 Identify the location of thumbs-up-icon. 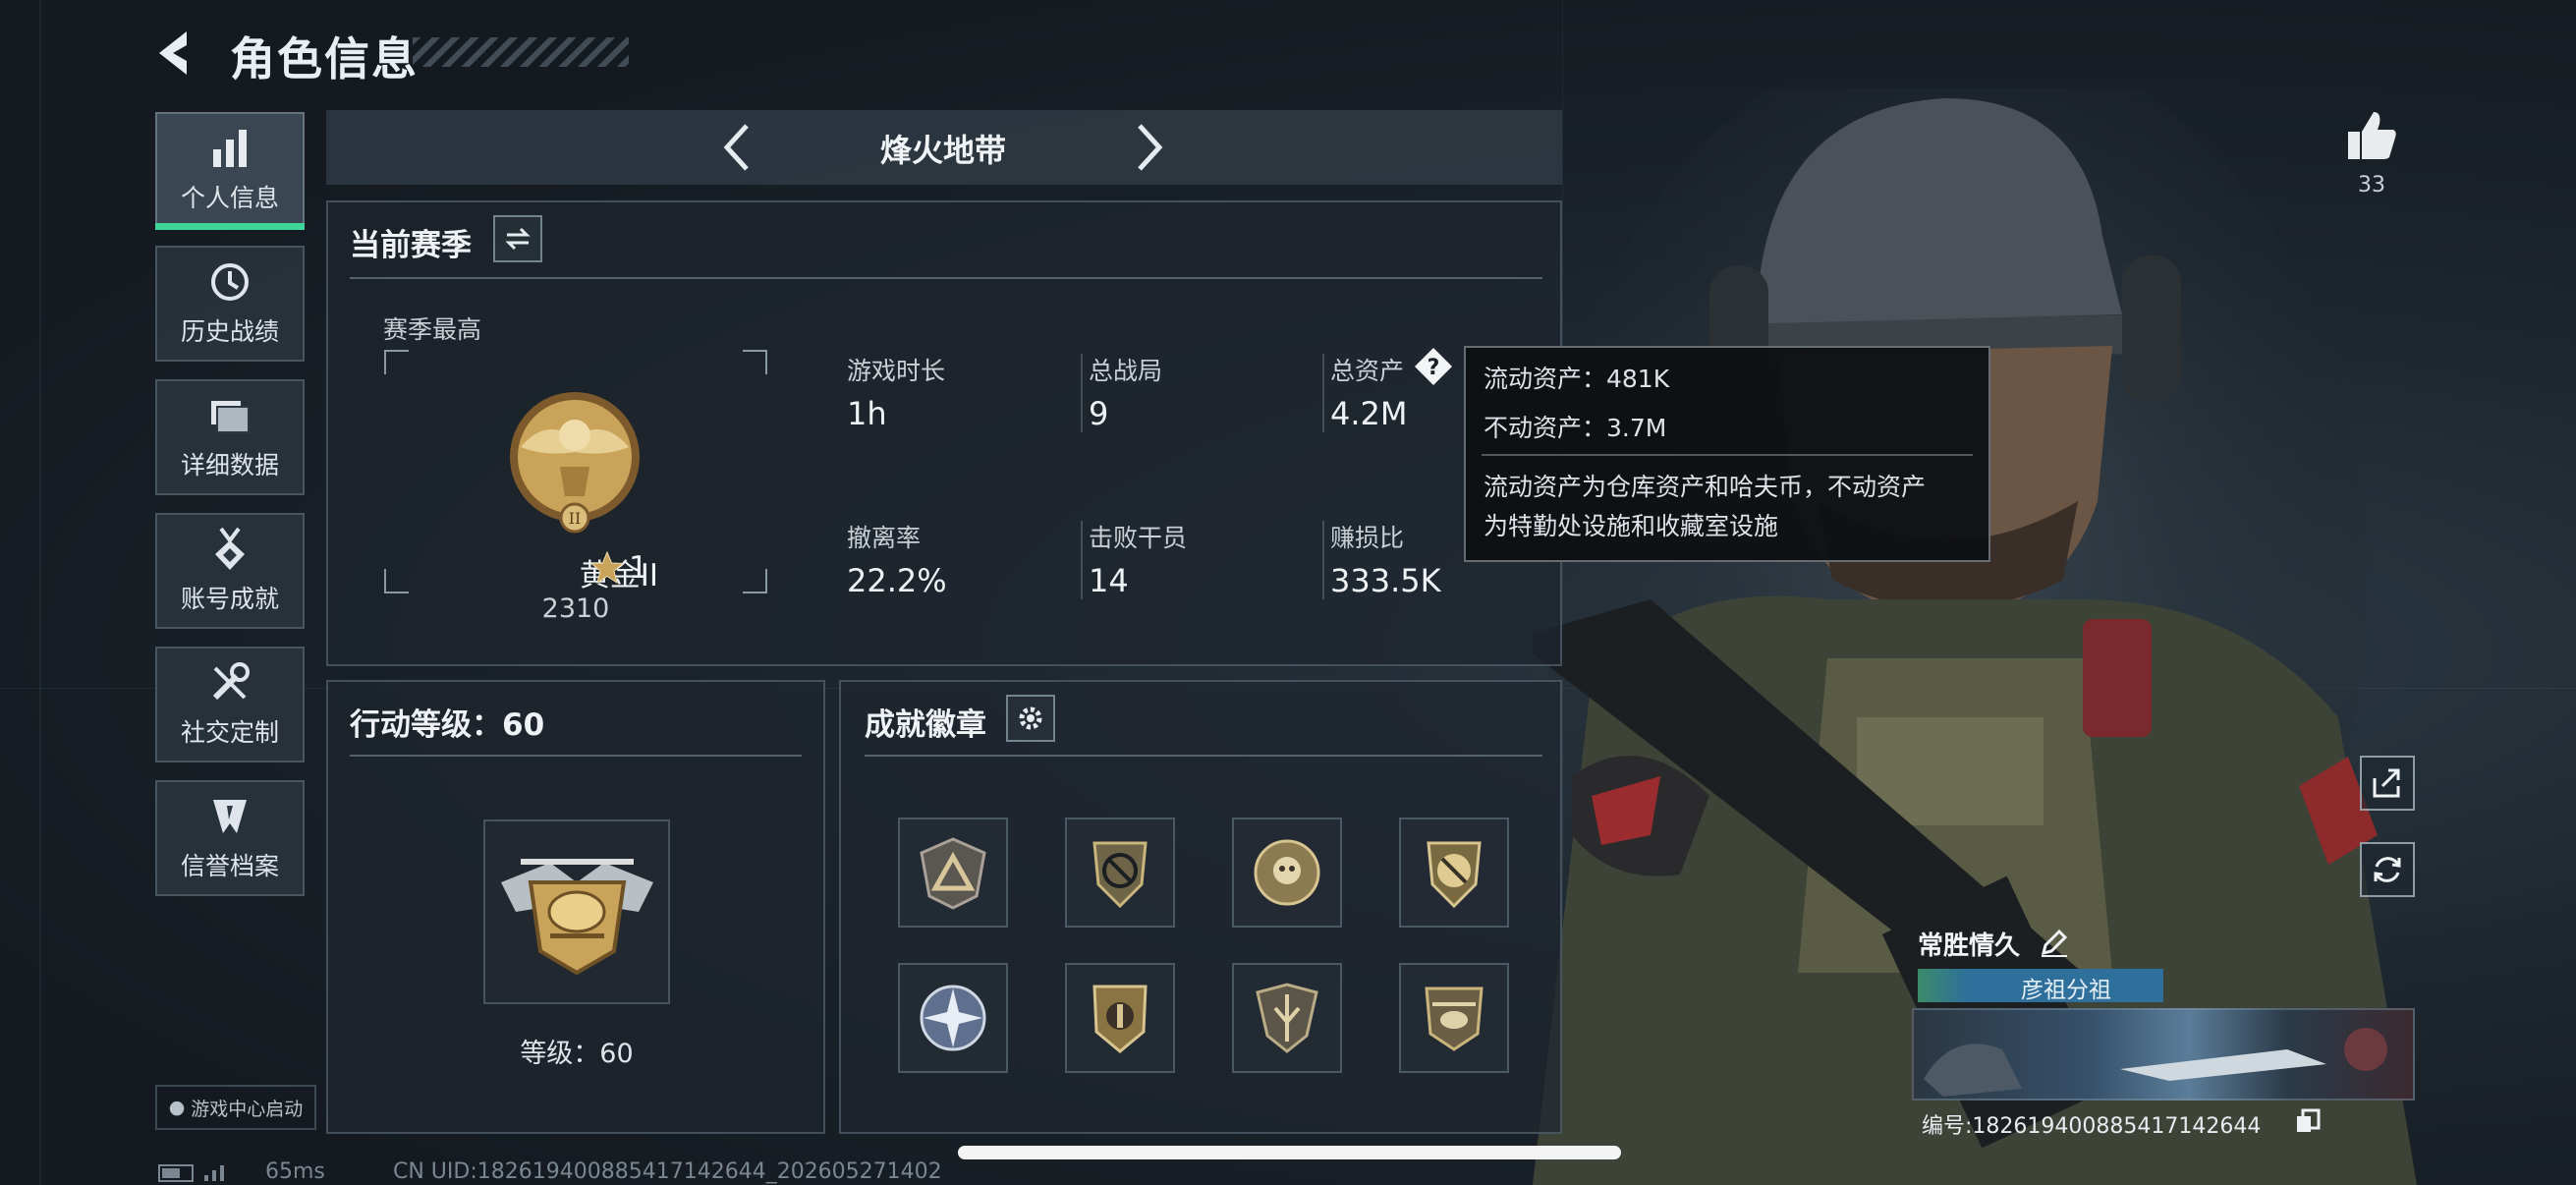
(2371, 136).